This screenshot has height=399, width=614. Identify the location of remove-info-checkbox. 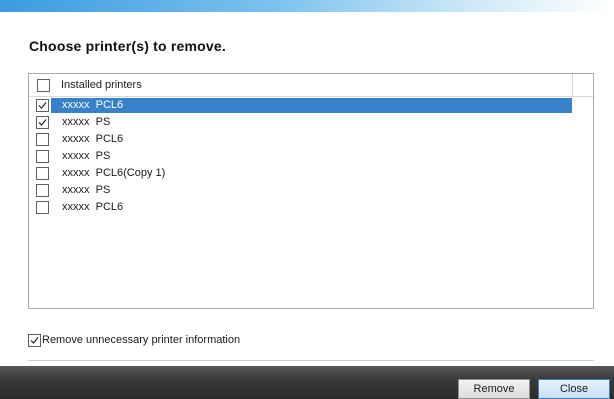
(34, 340).